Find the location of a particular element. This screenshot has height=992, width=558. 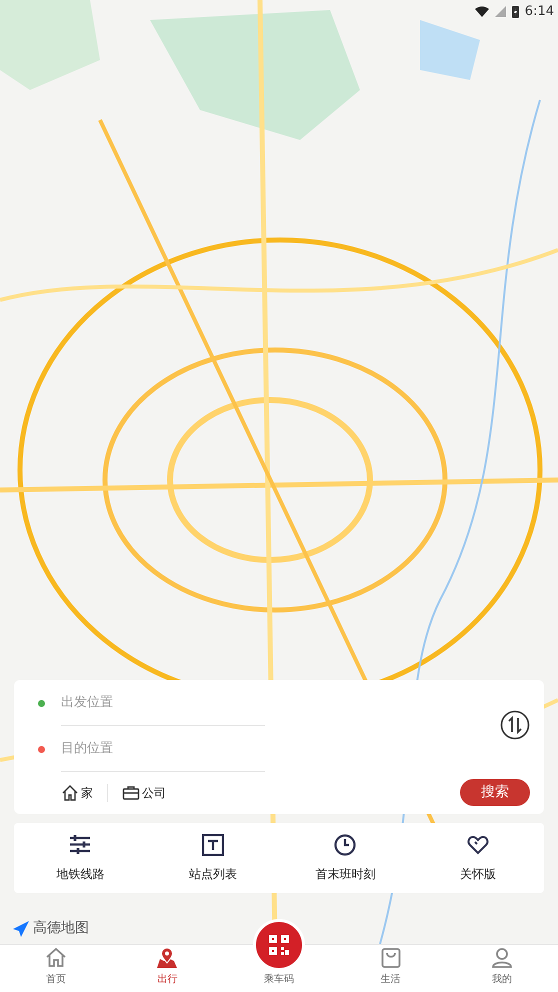

quick-action-button: 关怀版 is located at coordinates (478, 858).